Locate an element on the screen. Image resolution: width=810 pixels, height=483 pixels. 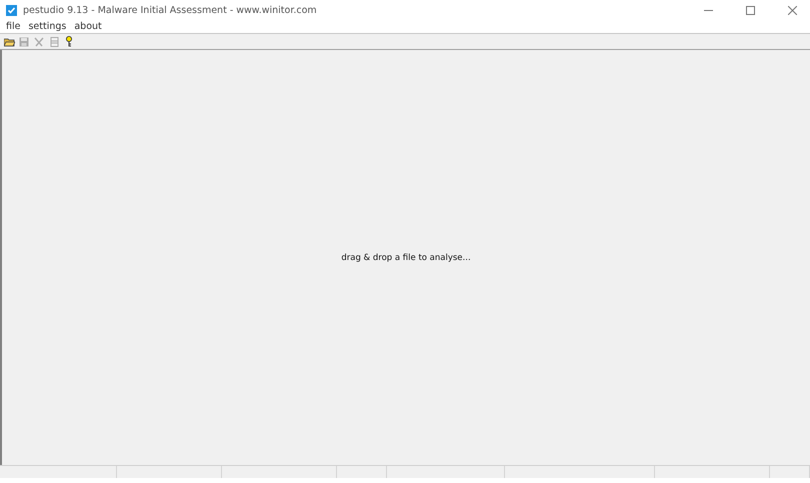
key-icon is located at coordinates (69, 41).